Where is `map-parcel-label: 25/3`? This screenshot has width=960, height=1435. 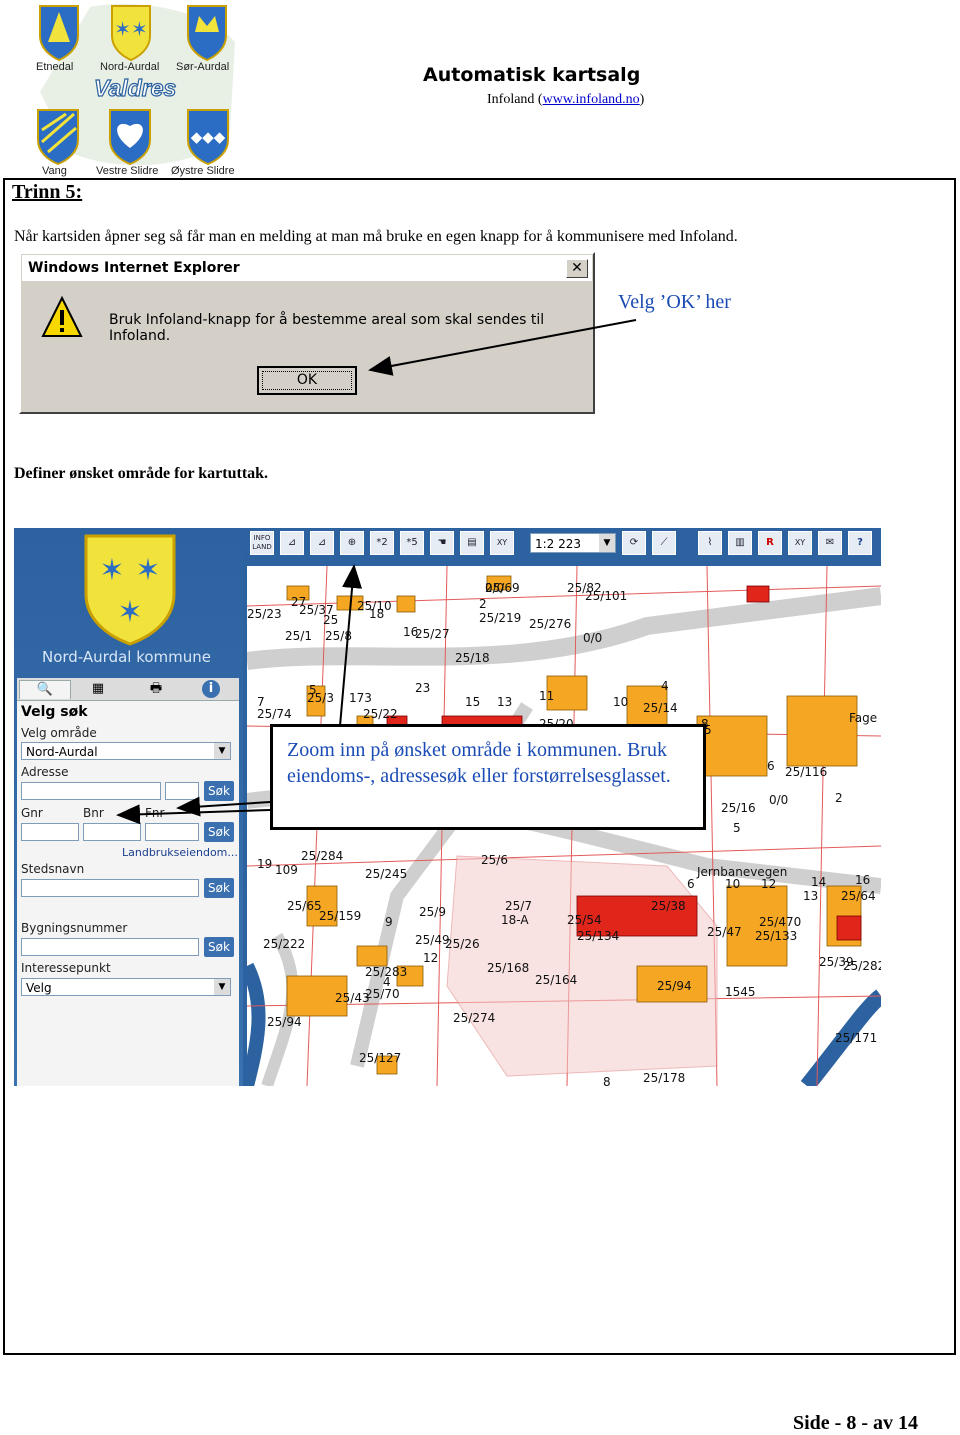
map-parcel-label: 25/3 is located at coordinates (320, 698).